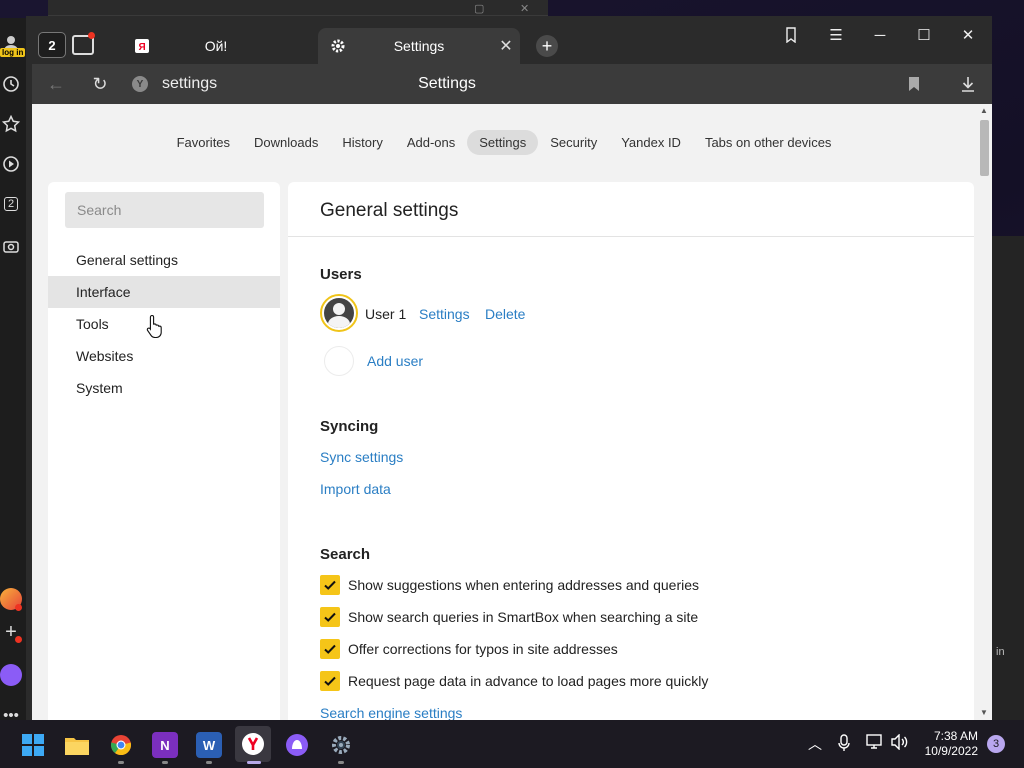 The height and width of the screenshot is (768, 1024). I want to click on tab-counter-button: 2, so click(52, 45).